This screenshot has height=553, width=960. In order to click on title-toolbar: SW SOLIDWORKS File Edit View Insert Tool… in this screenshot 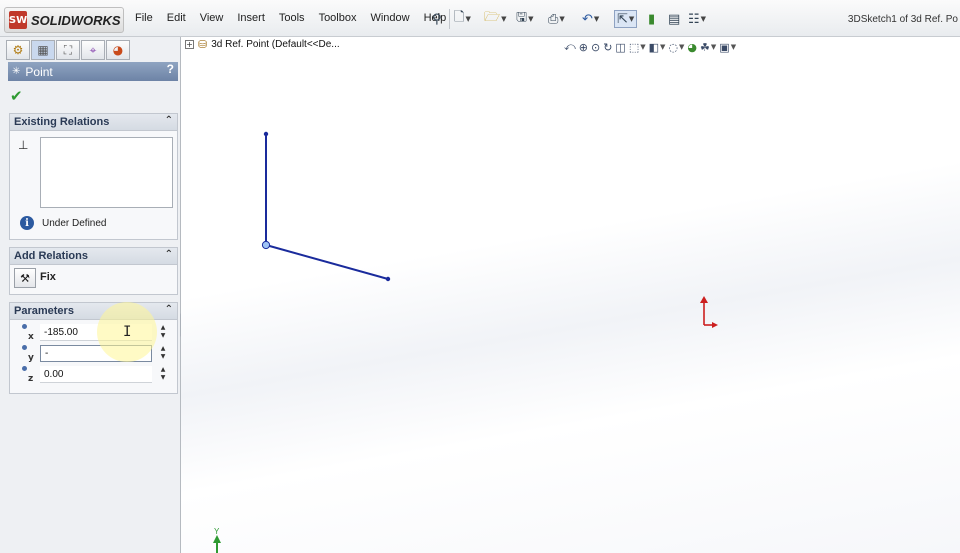, I will do `click(480, 18)`.